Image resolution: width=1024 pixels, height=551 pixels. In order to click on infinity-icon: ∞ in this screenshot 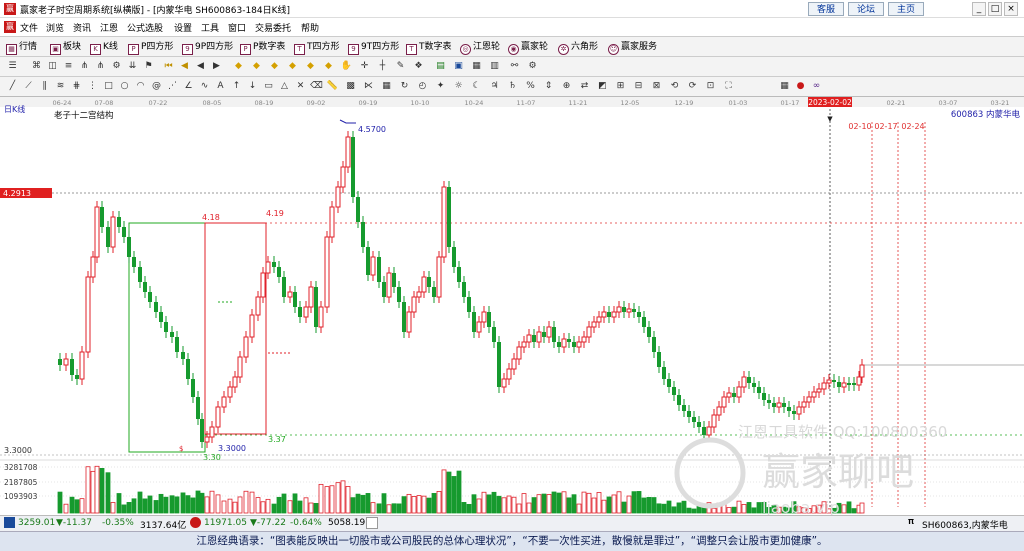, I will do `click(816, 86)`.